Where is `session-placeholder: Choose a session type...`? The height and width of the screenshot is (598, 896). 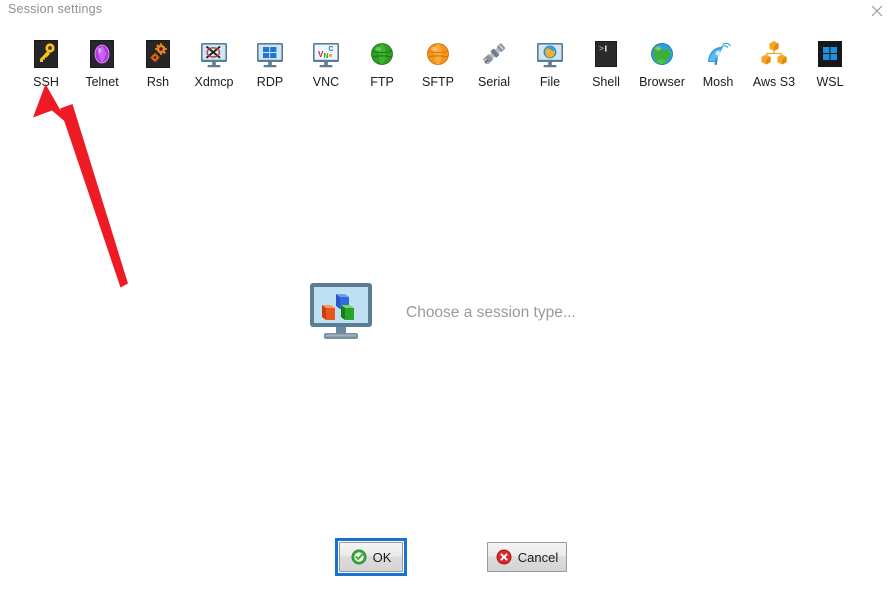 session-placeholder: Choose a session type... is located at coordinates (442, 313).